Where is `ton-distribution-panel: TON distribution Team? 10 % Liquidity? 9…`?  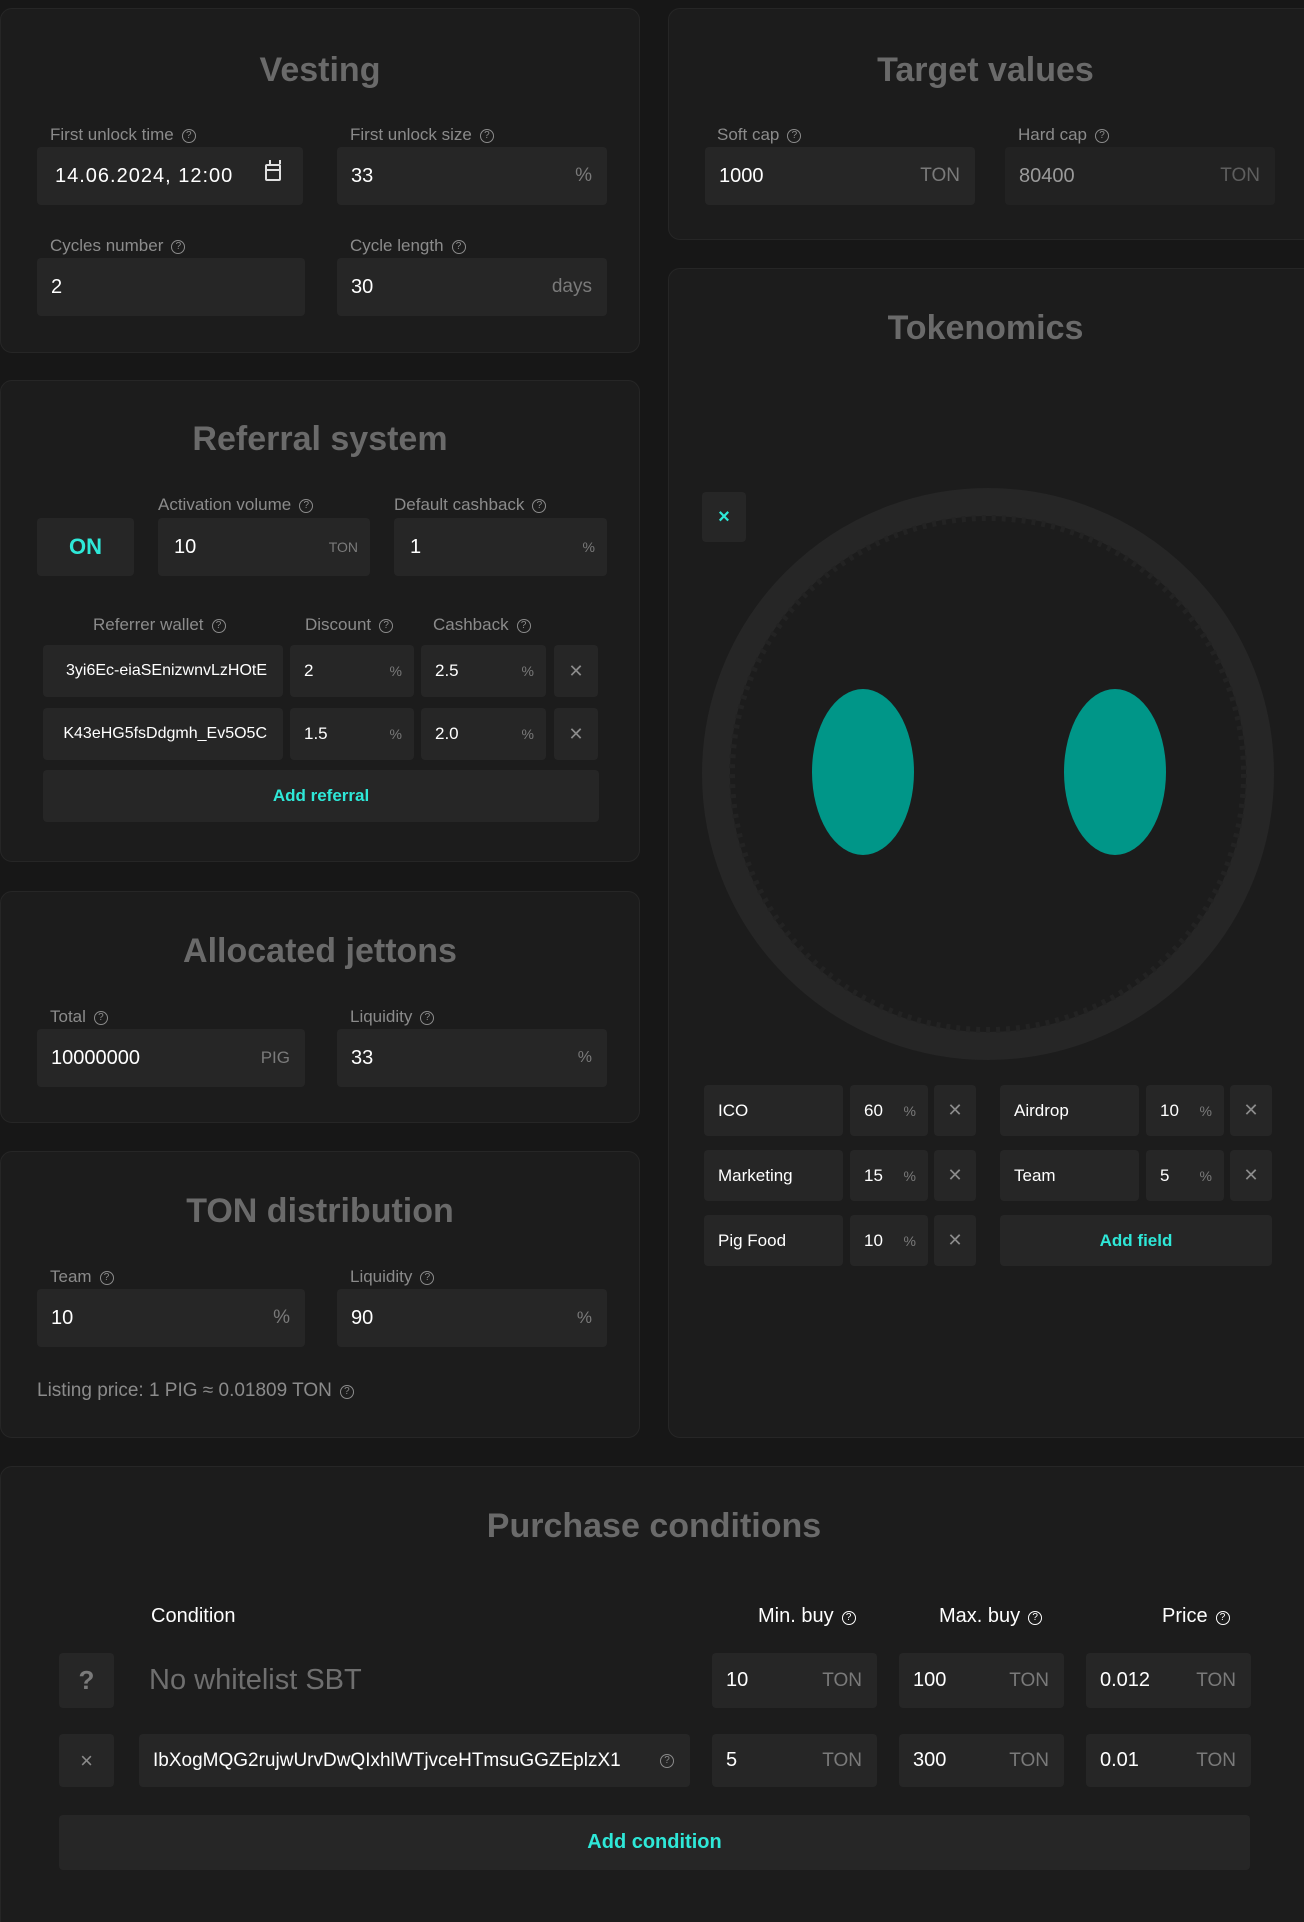 ton-distribution-panel: TON distribution Team? 10 % Liquidity? 9… is located at coordinates (320, 1294).